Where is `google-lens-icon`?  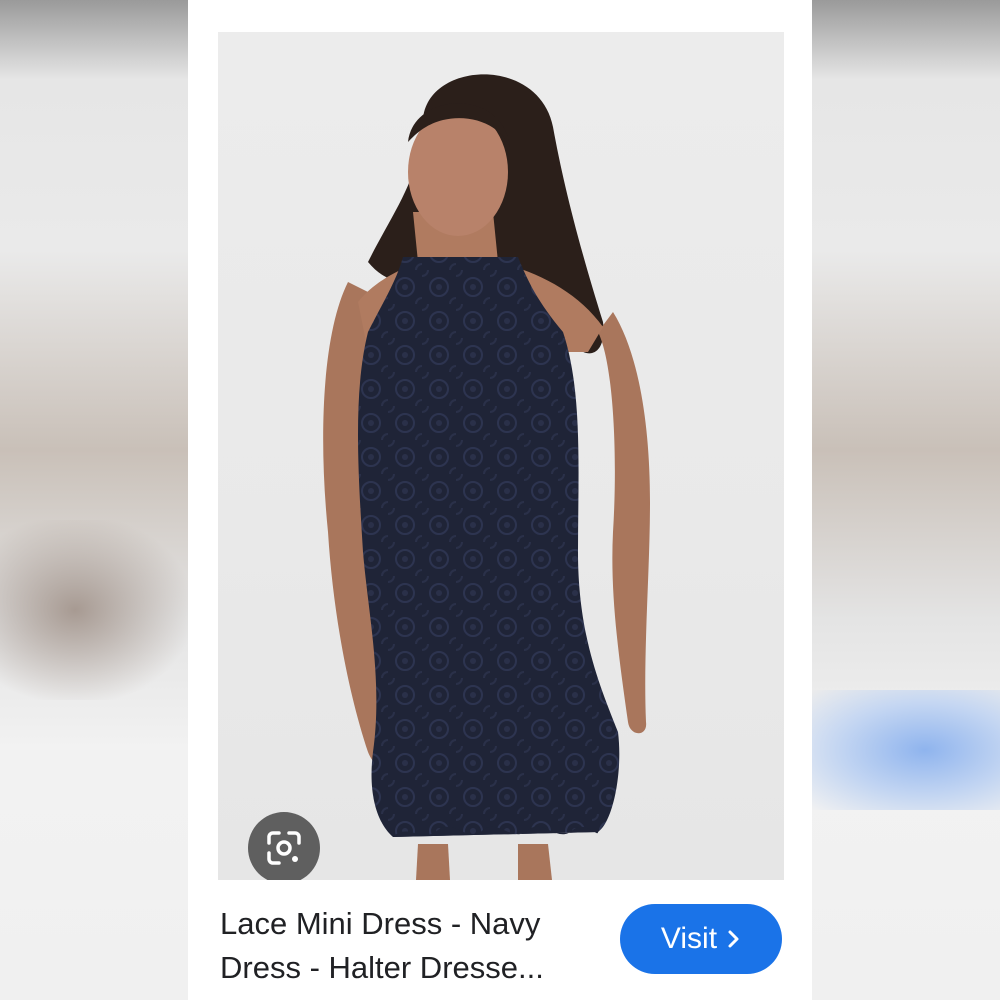
google-lens-icon is located at coordinates (284, 848).